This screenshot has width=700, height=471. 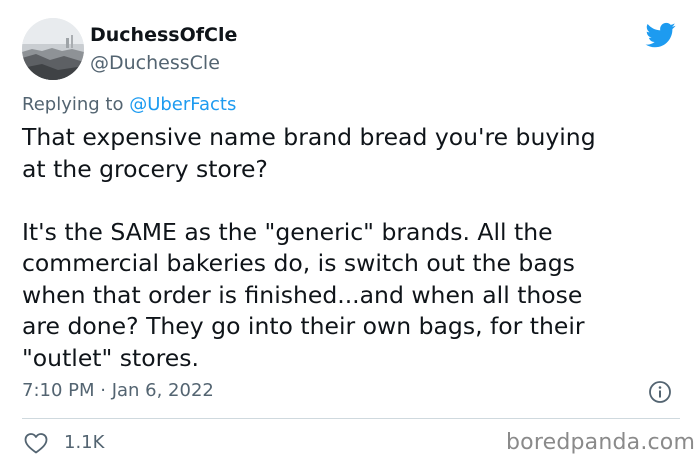 I want to click on author-display-name: DuchessOfCle, so click(x=163, y=35).